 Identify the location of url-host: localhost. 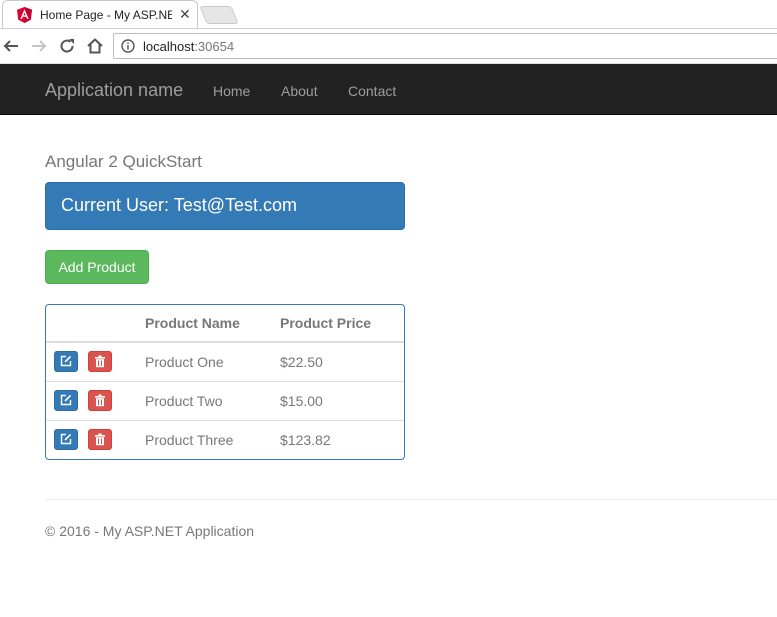
(169, 46).